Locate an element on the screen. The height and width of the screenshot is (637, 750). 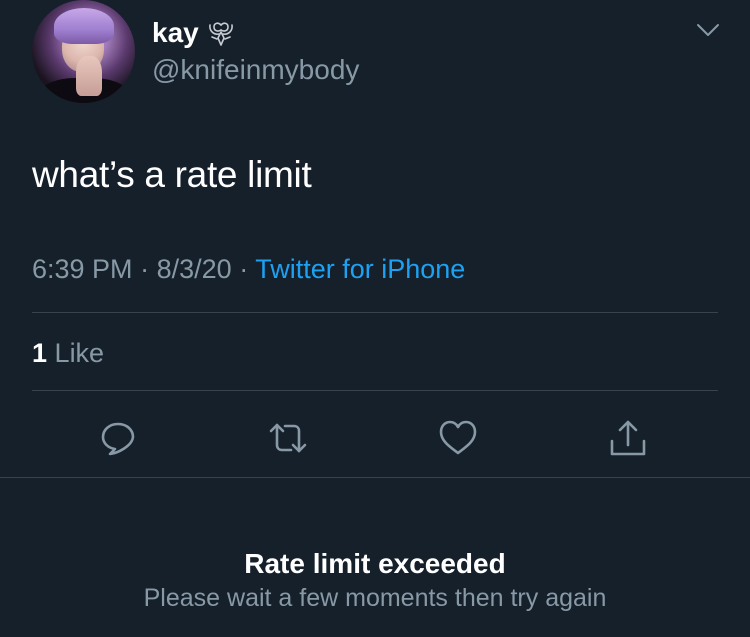
tweet-text: what’s a rate limit is located at coordinates (172, 174).